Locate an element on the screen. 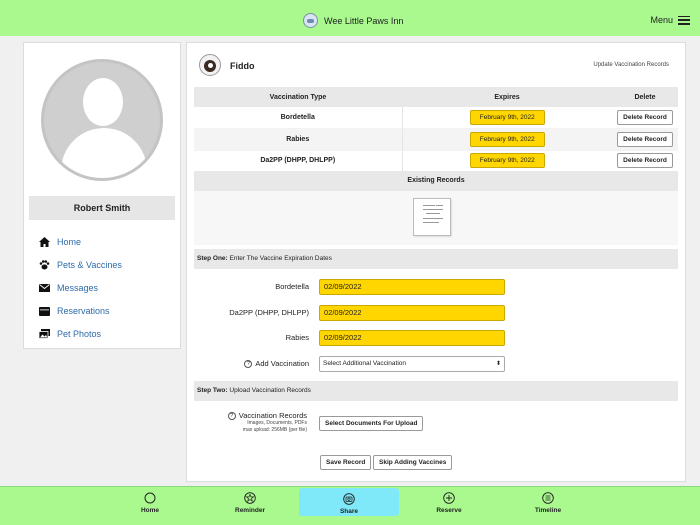 The height and width of the screenshot is (525, 700). sidebar-item-label: Pet Photos is located at coordinates (79, 333).